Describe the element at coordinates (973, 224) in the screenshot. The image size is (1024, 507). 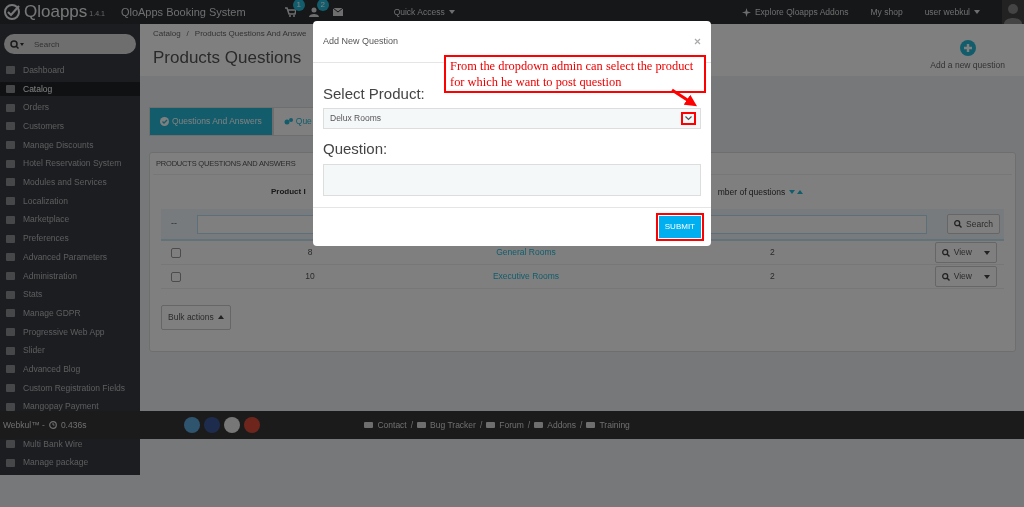
I see `search-button: Search` at that location.